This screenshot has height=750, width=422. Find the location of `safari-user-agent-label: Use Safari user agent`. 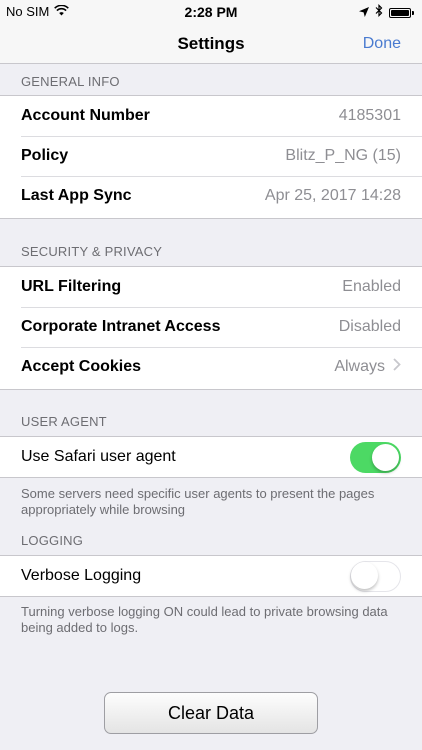

safari-user-agent-label: Use Safari user agent is located at coordinates (98, 456).